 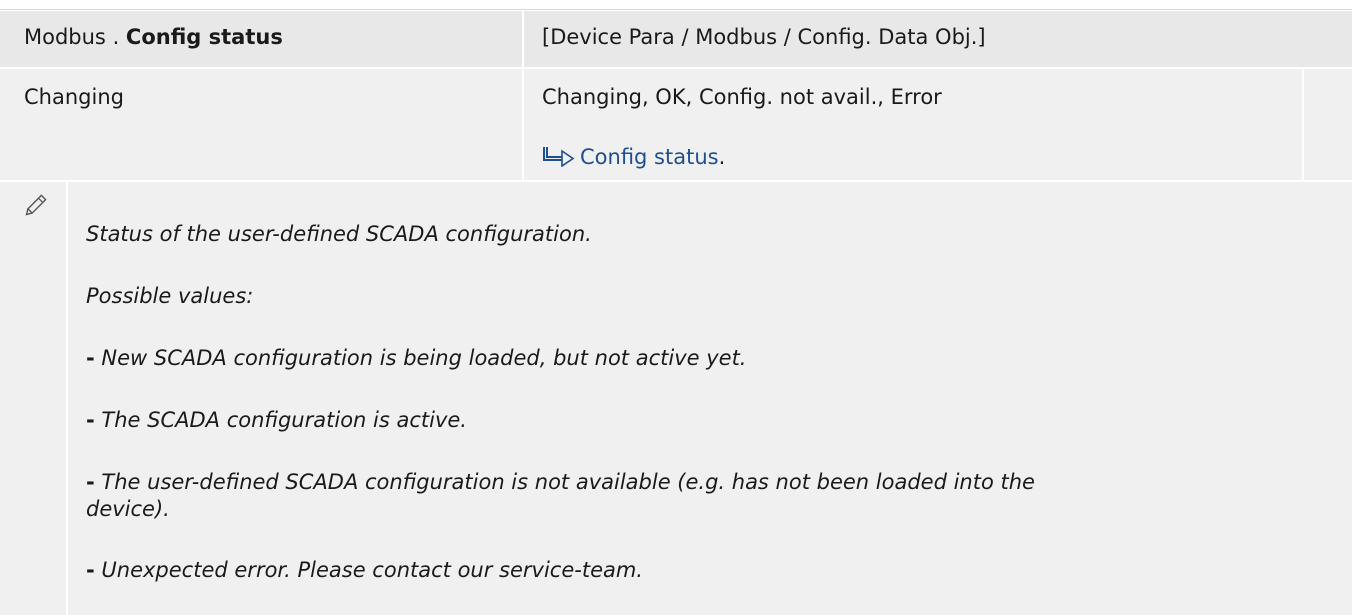 I want to click on config-status-link: Config status, so click(x=649, y=157).